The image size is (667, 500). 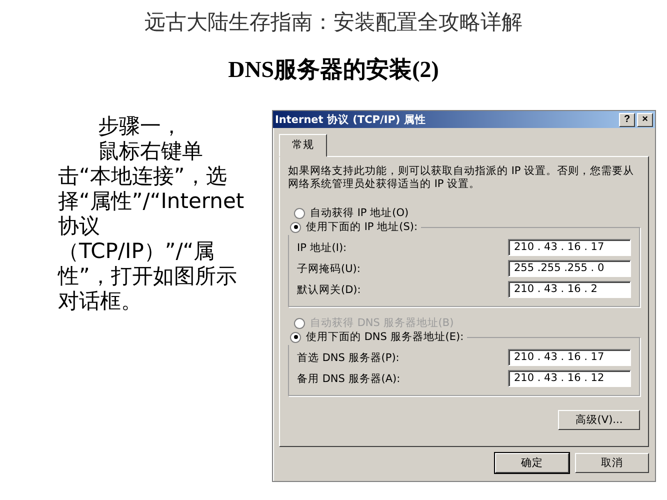 I want to click on ok-button: 确定, so click(x=532, y=463).